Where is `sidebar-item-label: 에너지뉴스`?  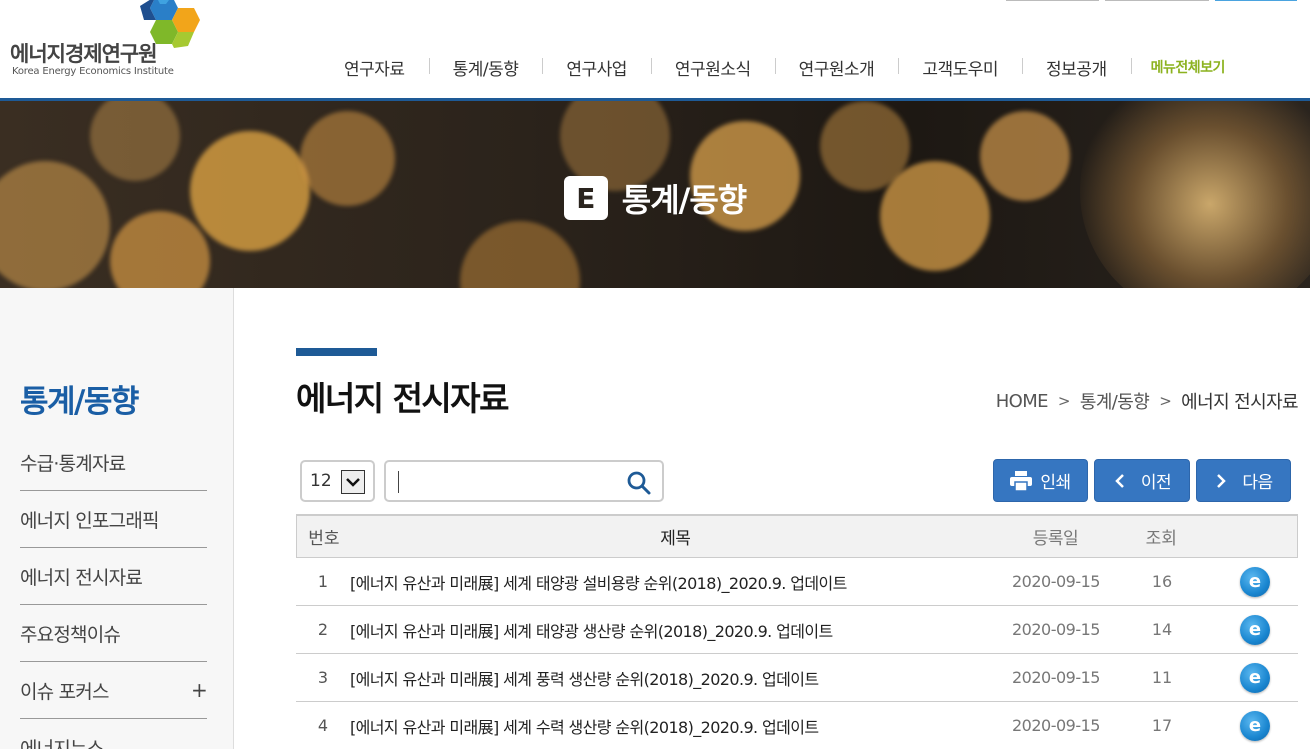 sidebar-item-label: 에너지뉴스 is located at coordinates (62, 743).